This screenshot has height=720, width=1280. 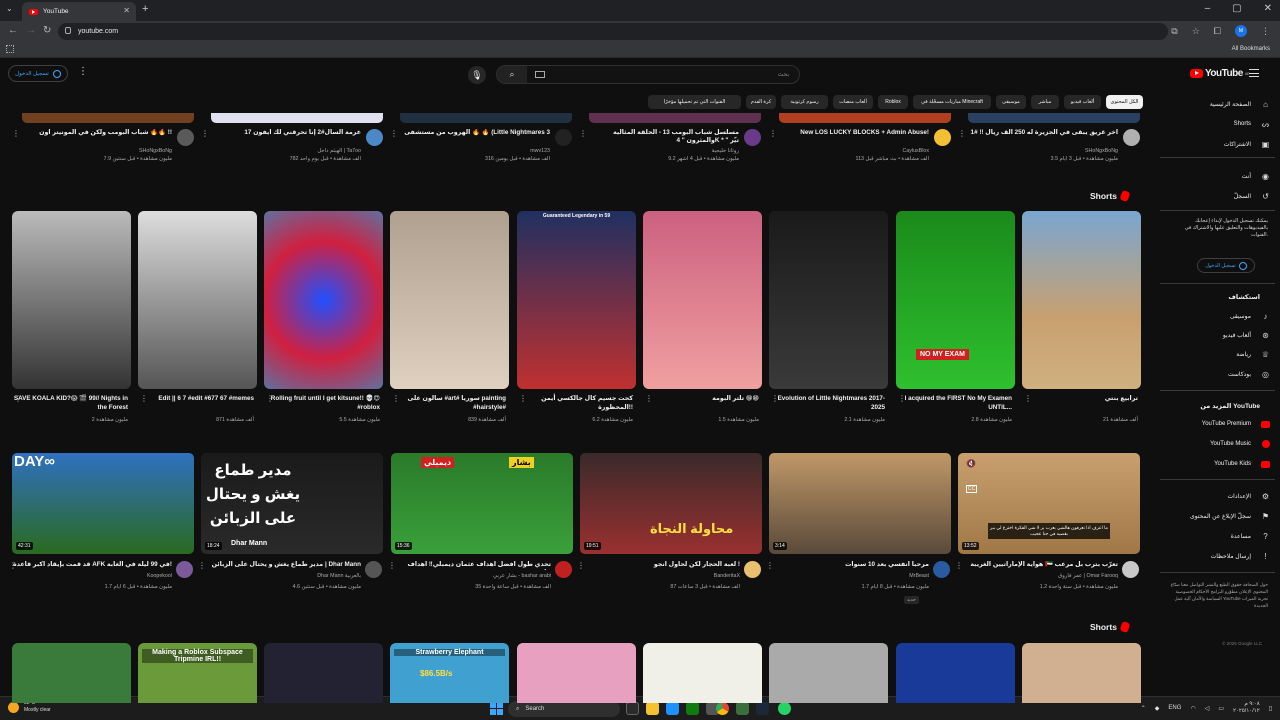 What do you see at coordinates (1210, 374) in the screenshot?
I see `sidebar-item-podcasts: بودكاست ◎` at bounding box center [1210, 374].